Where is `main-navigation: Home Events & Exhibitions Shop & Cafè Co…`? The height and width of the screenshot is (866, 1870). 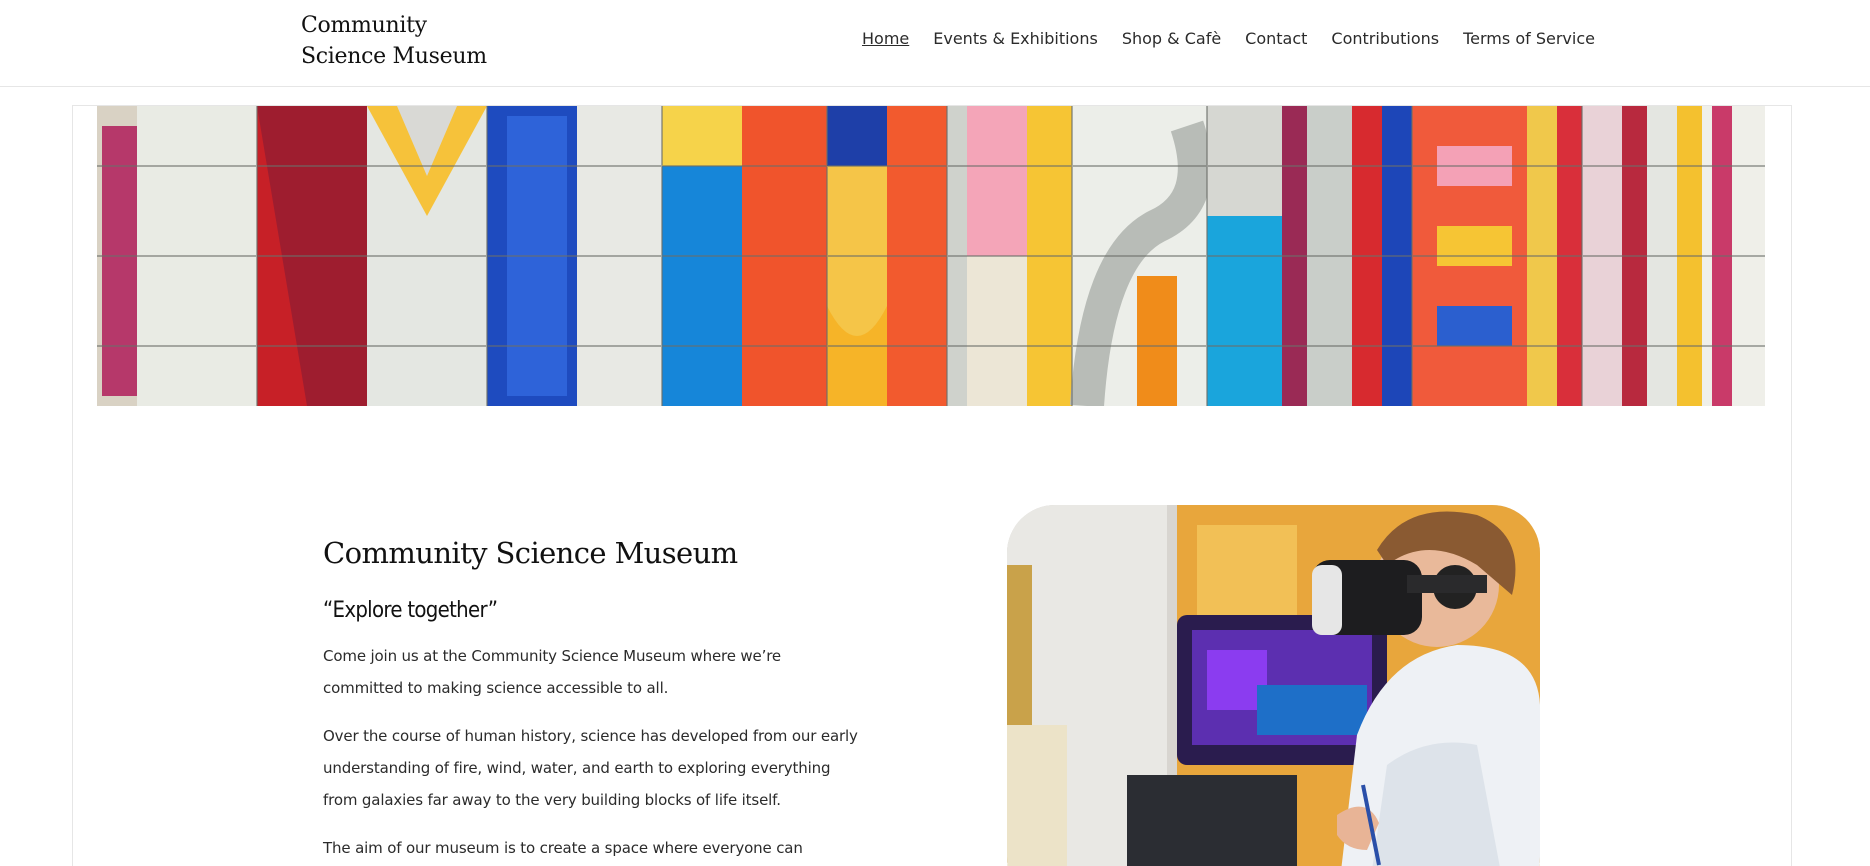
main-navigation: Home Events & Exhibitions Shop & Cafè Co… is located at coordinates (1228, 39).